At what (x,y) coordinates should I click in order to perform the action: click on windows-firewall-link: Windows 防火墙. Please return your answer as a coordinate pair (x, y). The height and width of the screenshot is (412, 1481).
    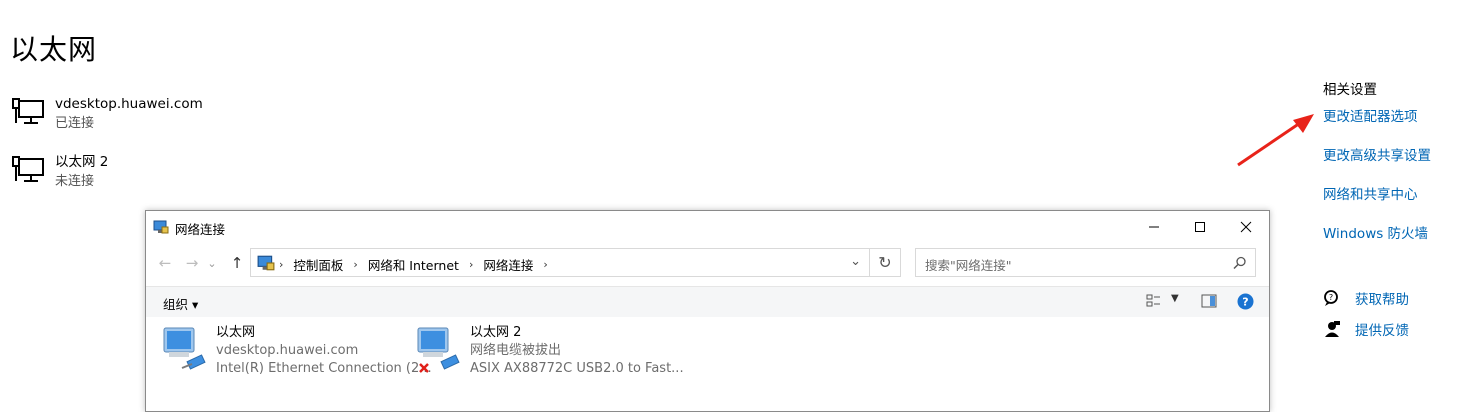
    Looking at the image, I should click on (1375, 232).